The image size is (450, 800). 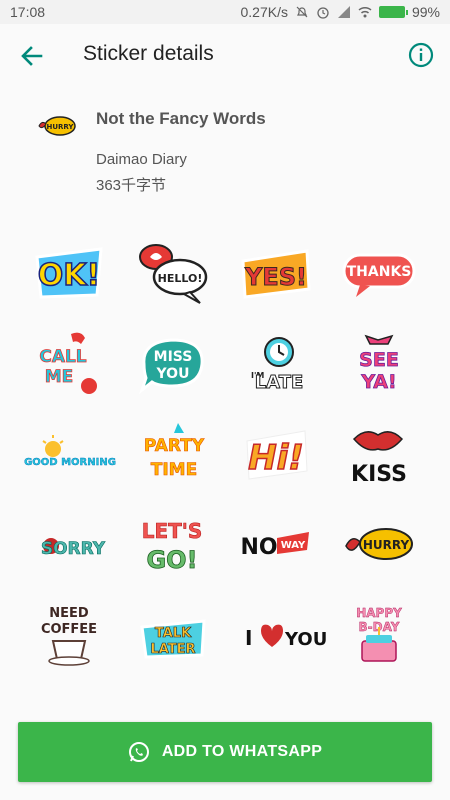 I want to click on svg-text: LATER, so click(x=172, y=649).